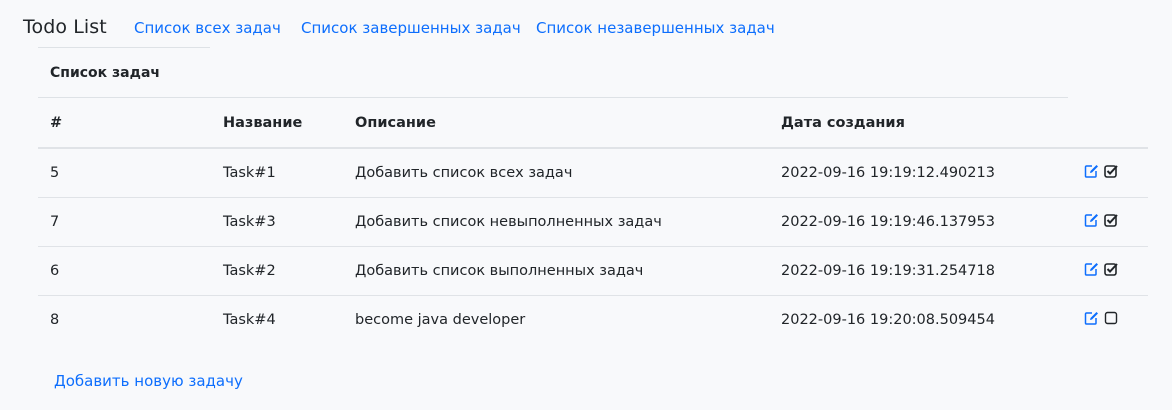 The width and height of the screenshot is (1172, 410). I want to click on task-created-cell: 2022-09-16 19:20:08.509454, so click(888, 320).